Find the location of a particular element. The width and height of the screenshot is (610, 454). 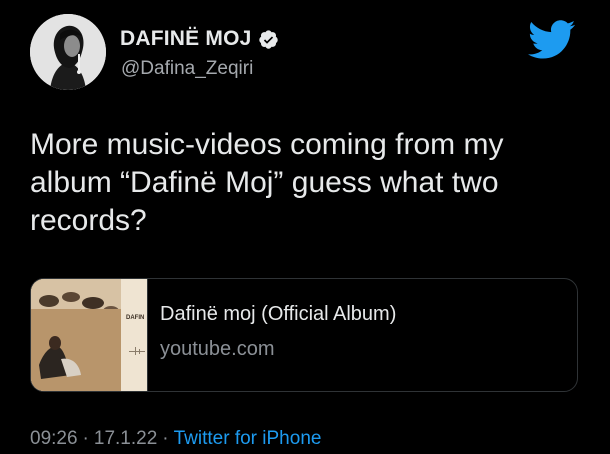

verified-badge-icon is located at coordinates (268, 39).